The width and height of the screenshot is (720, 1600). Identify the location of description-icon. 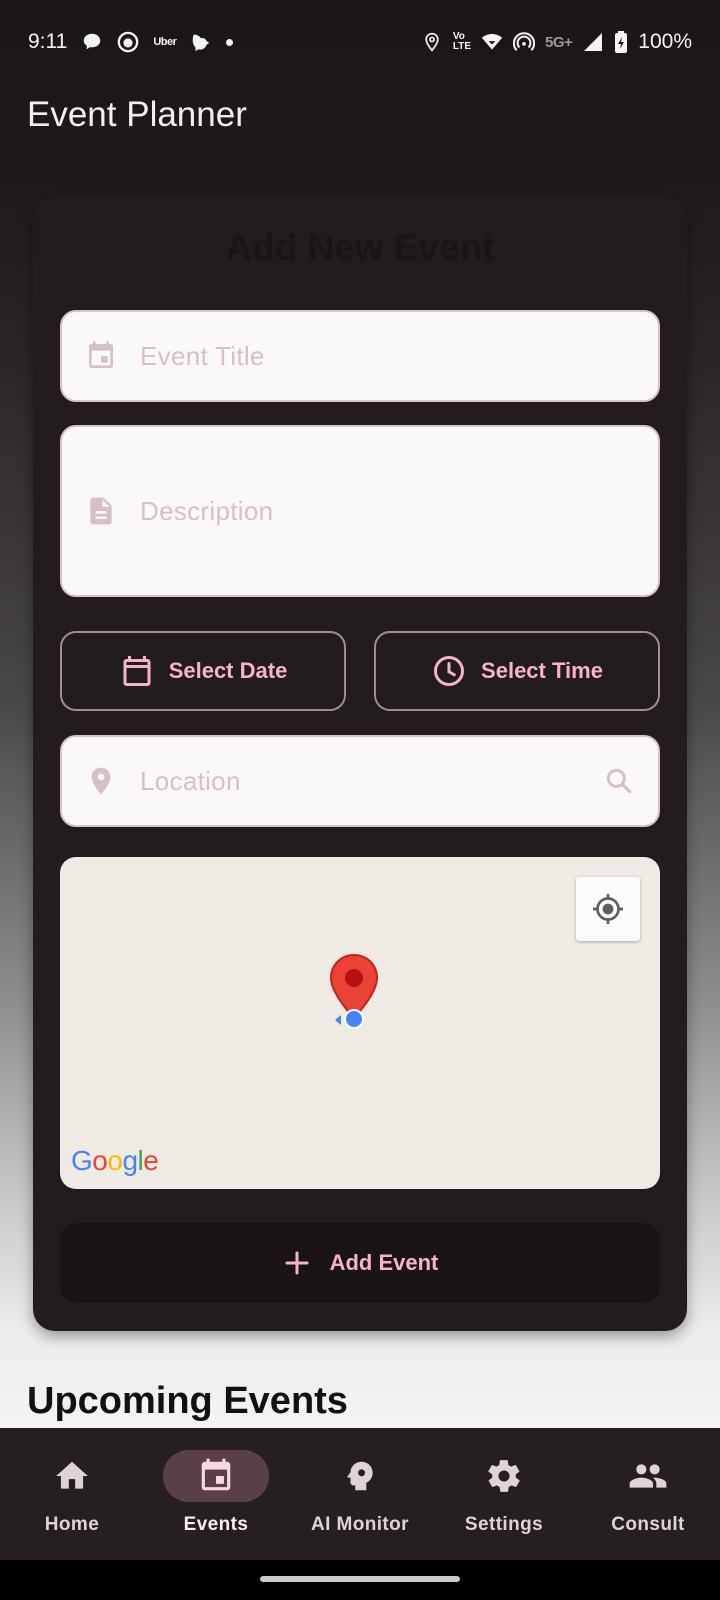
(101, 511).